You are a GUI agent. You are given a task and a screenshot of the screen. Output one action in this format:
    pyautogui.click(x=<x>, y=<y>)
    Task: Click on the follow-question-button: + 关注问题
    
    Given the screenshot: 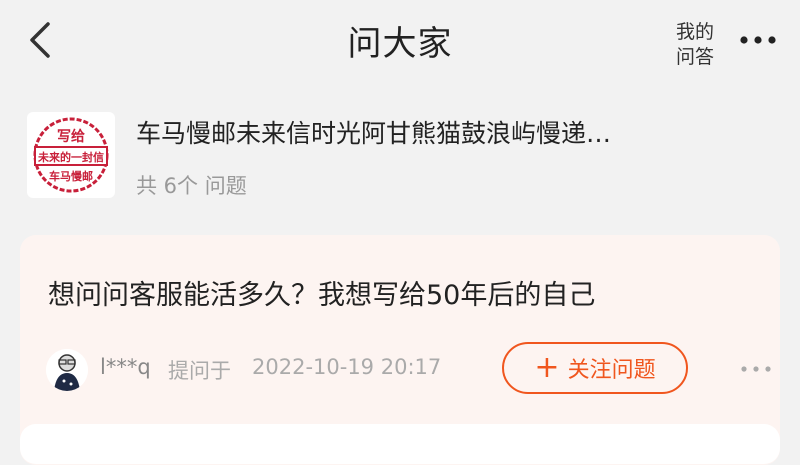 What is the action you would take?
    pyautogui.click(x=595, y=368)
    